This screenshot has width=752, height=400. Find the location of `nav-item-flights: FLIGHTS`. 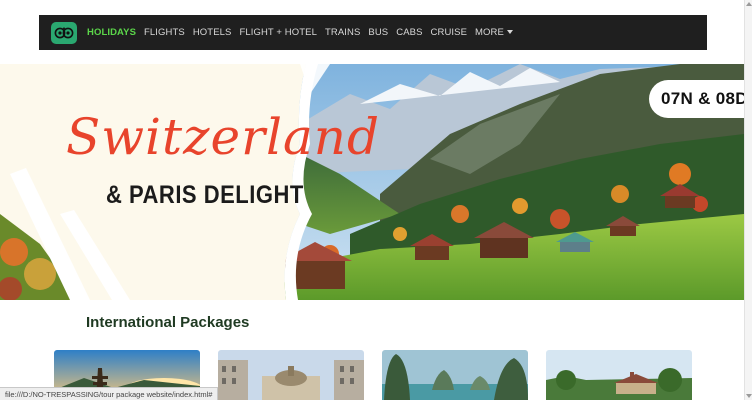

nav-item-flights: FLIGHTS is located at coordinates (164, 32).